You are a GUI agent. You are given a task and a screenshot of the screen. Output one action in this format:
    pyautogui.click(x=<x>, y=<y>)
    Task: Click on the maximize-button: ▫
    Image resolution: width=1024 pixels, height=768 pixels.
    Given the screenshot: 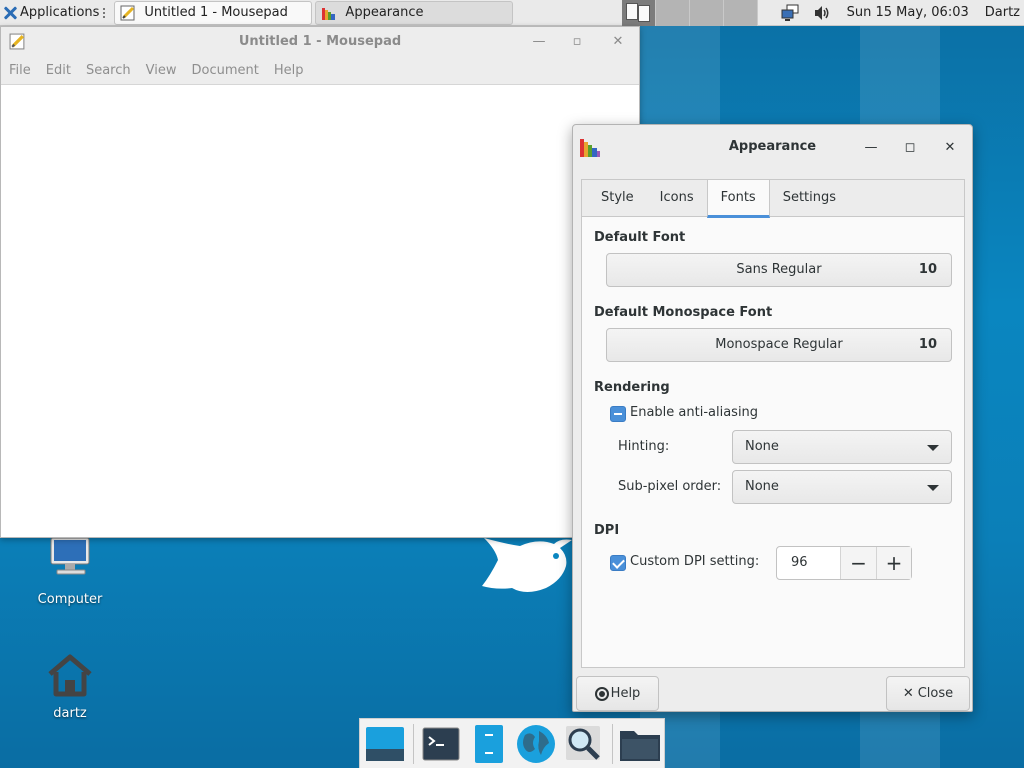 What is the action you would take?
    pyautogui.click(x=577, y=41)
    